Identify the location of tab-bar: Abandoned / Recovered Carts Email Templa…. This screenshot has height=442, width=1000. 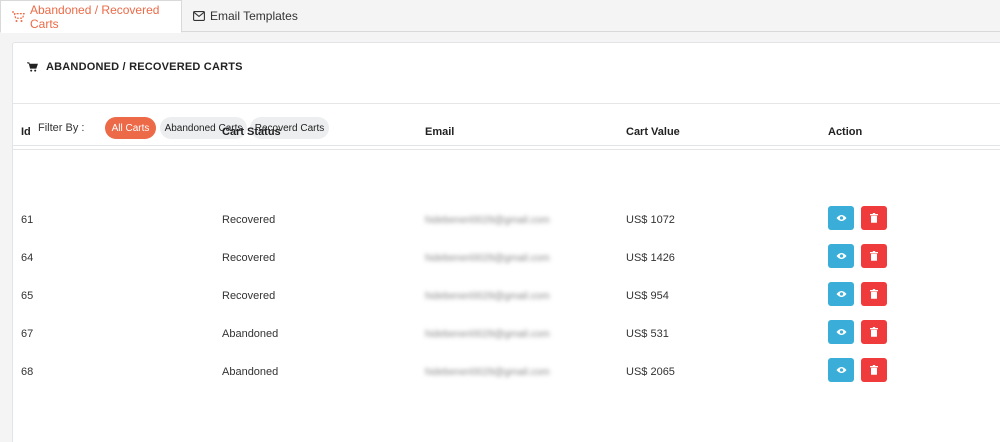
(500, 16).